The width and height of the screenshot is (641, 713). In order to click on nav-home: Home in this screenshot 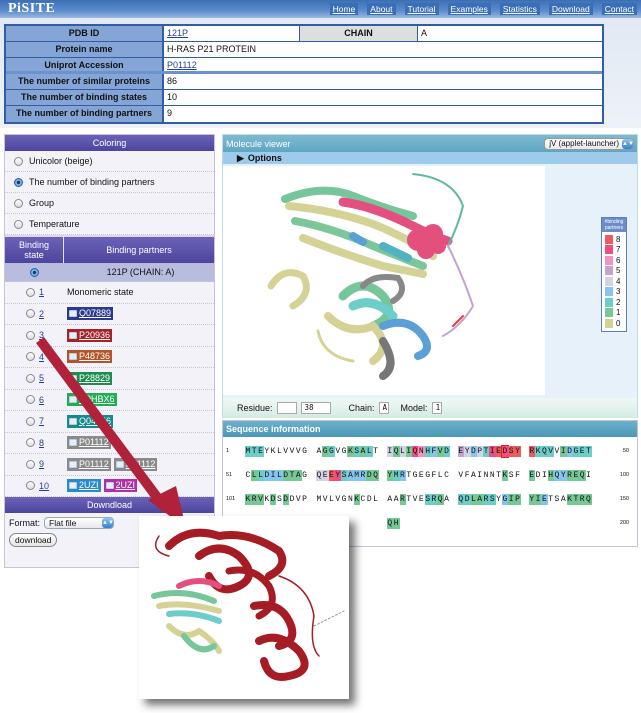, I will do `click(344, 9)`.